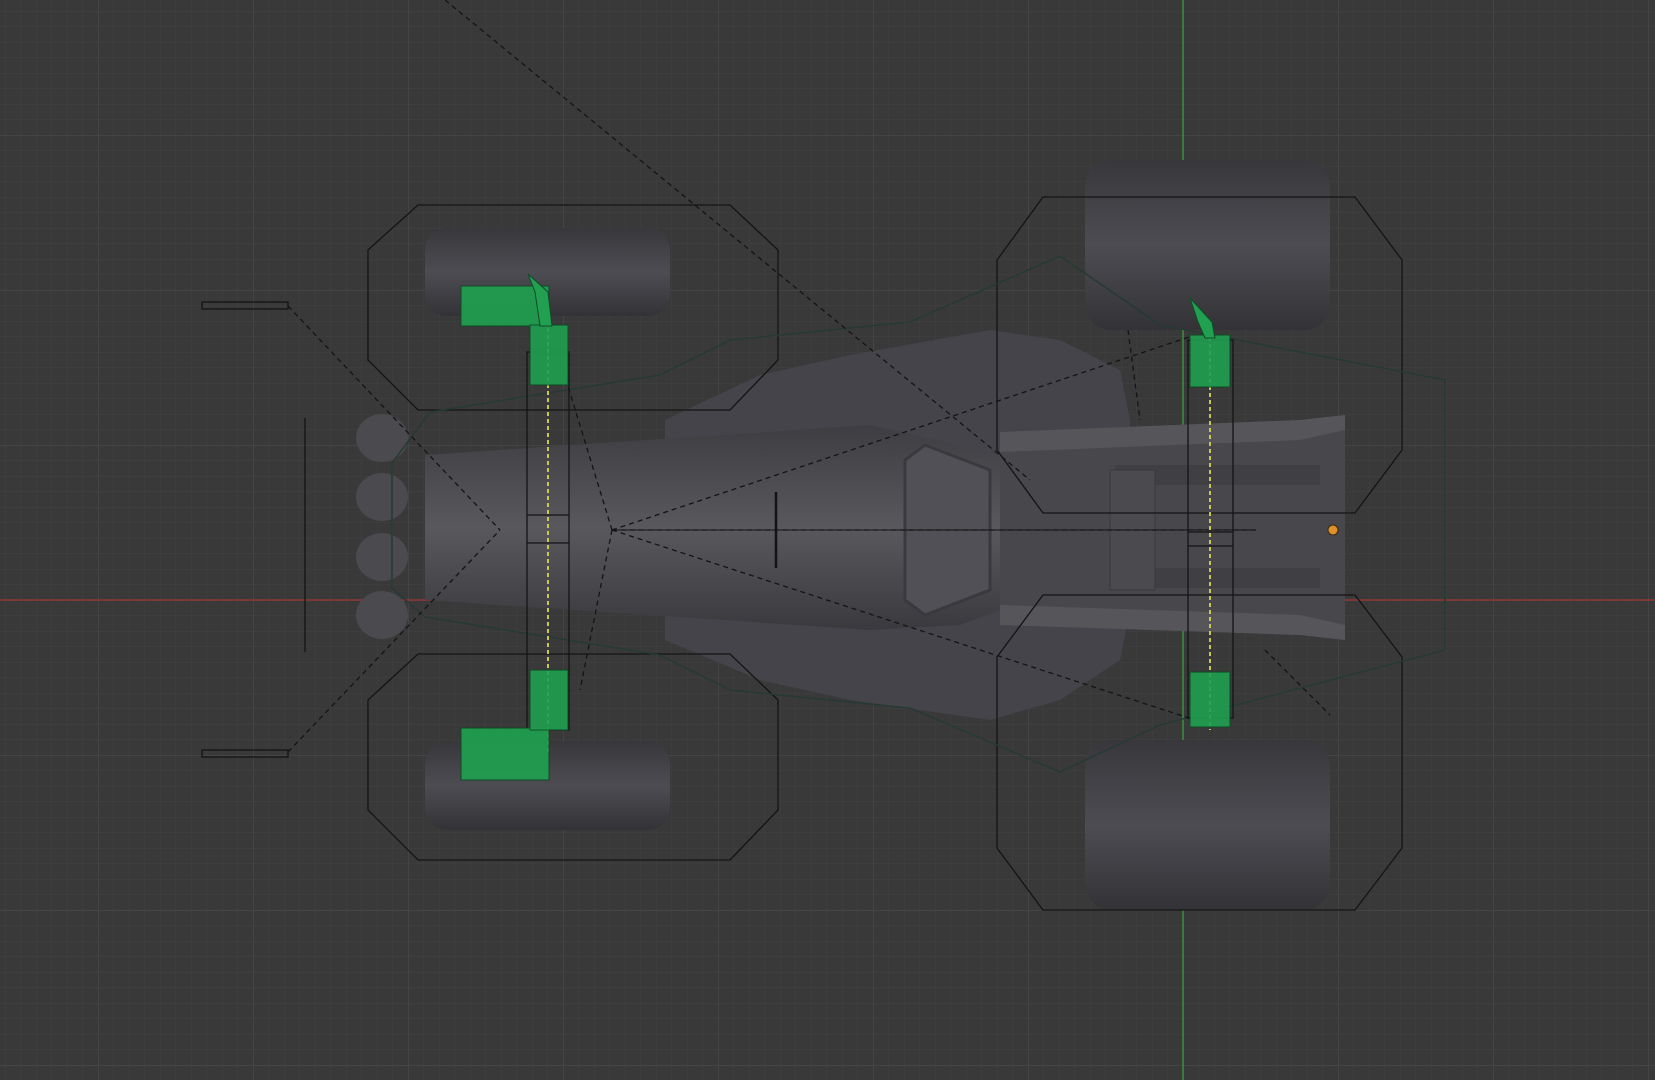 The image size is (1655, 1080). I want to click on object-origin-dot, so click(1333, 530).